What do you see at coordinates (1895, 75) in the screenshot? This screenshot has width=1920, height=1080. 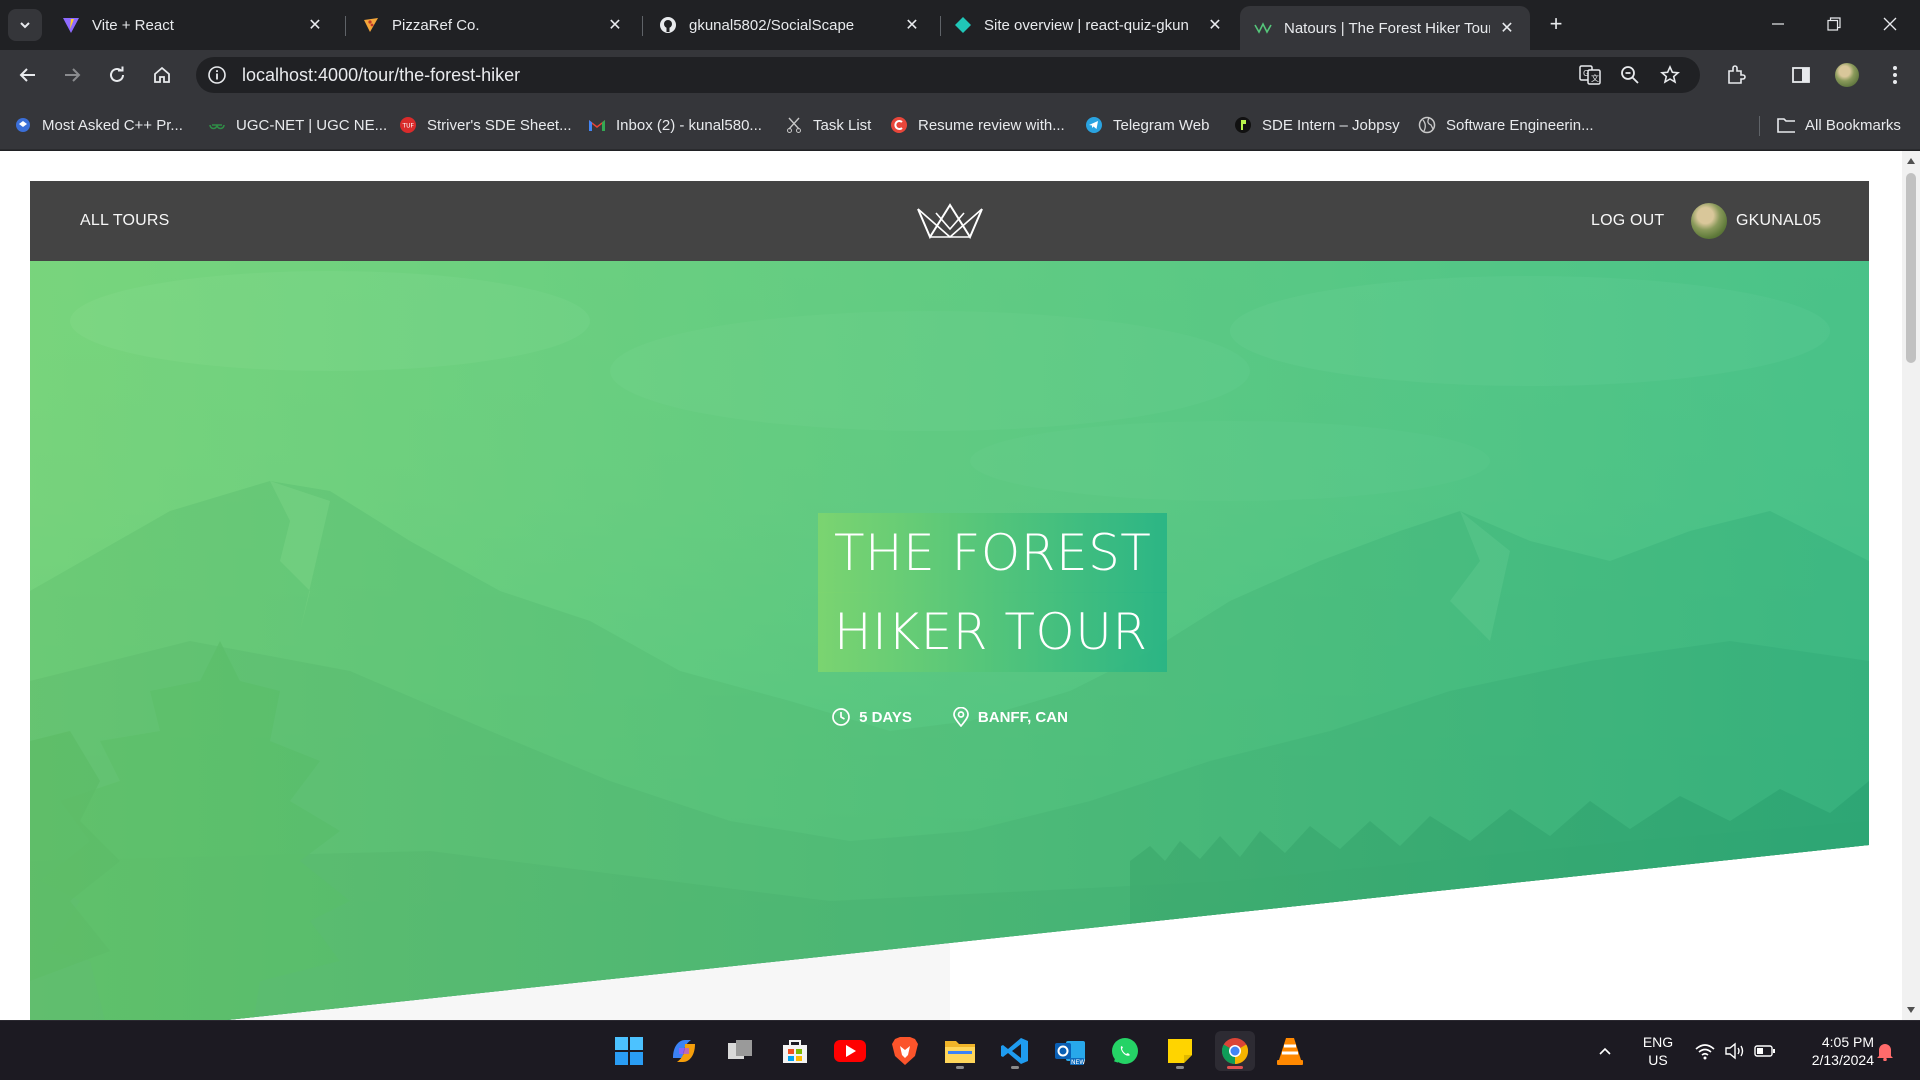 I see `chrome-menu-icon` at bounding box center [1895, 75].